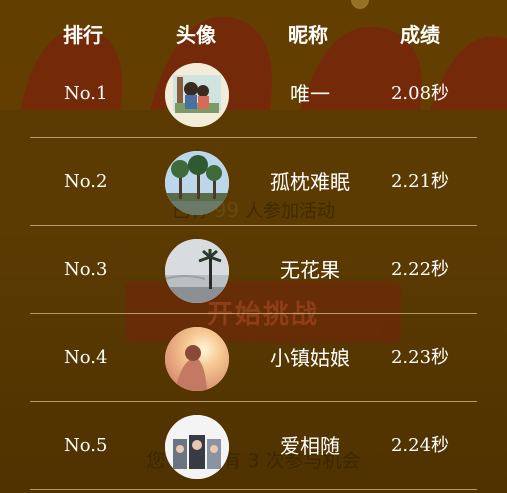 The height and width of the screenshot is (493, 507). Describe the element at coordinates (420, 35) in the screenshot. I see `header-score: 成绩` at that location.